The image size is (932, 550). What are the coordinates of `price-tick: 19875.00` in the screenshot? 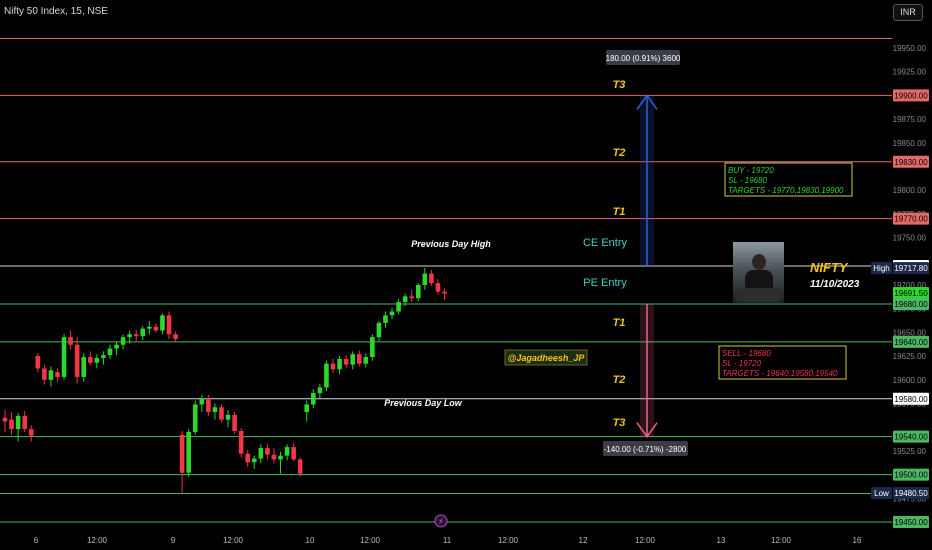 It's located at (910, 119).